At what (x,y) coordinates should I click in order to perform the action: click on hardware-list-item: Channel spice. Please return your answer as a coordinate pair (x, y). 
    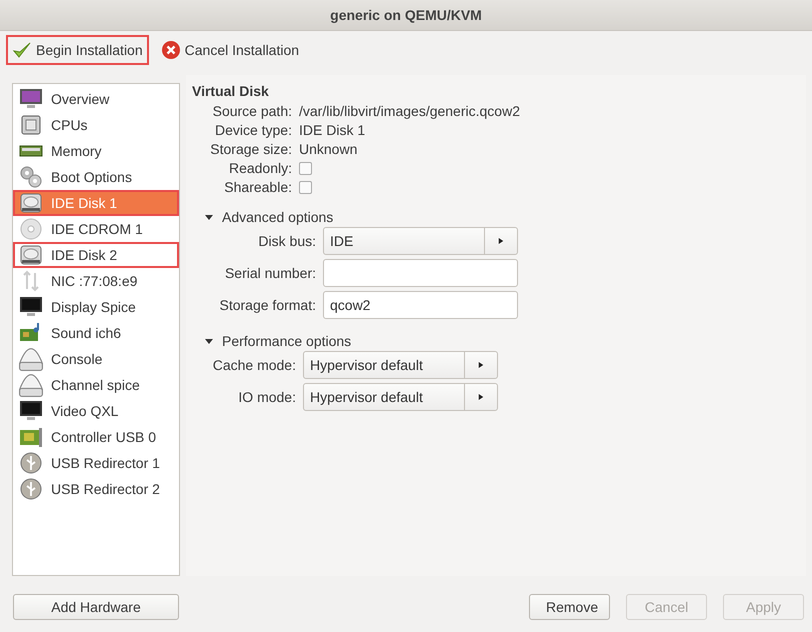
    Looking at the image, I should click on (96, 385).